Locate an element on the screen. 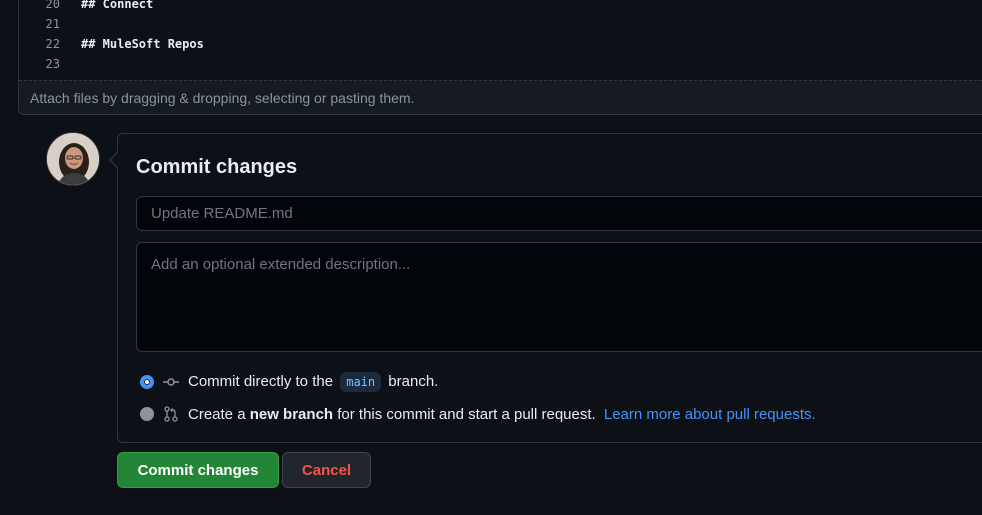 Image resolution: width=982 pixels, height=515 pixels. line-content: ## MuleSoft Repos is located at coordinates (142, 44).